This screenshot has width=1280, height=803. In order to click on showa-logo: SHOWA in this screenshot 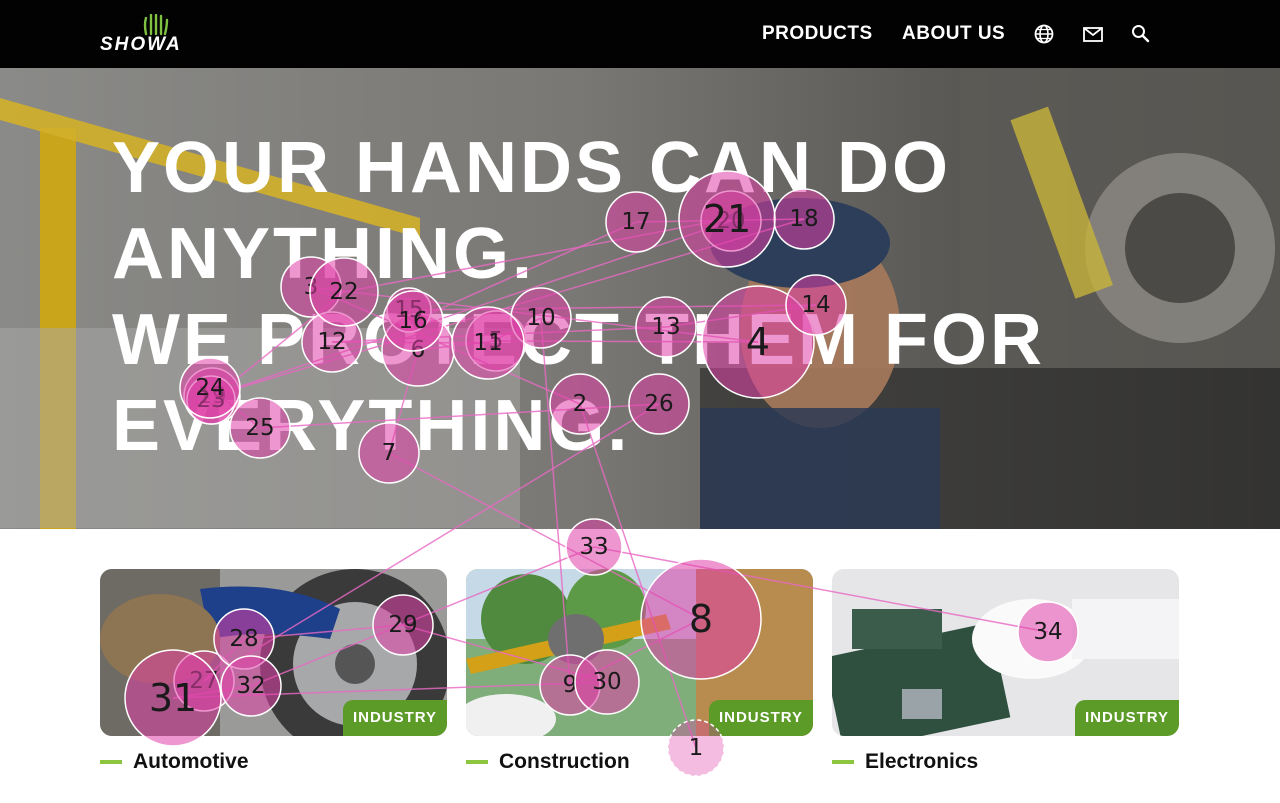, I will do `click(155, 34)`.